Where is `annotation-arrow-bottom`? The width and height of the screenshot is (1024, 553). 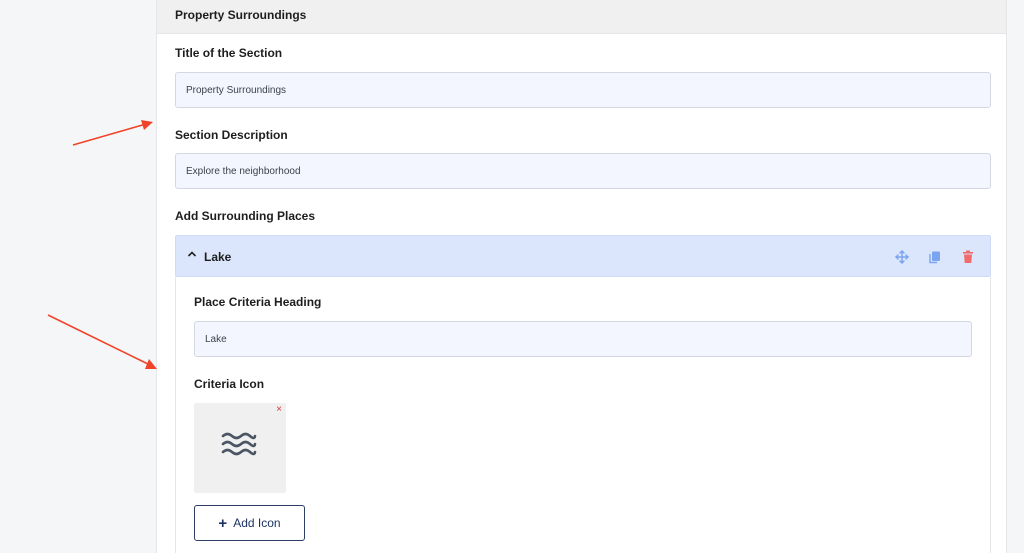 annotation-arrow-bottom is located at coordinates (99, 340).